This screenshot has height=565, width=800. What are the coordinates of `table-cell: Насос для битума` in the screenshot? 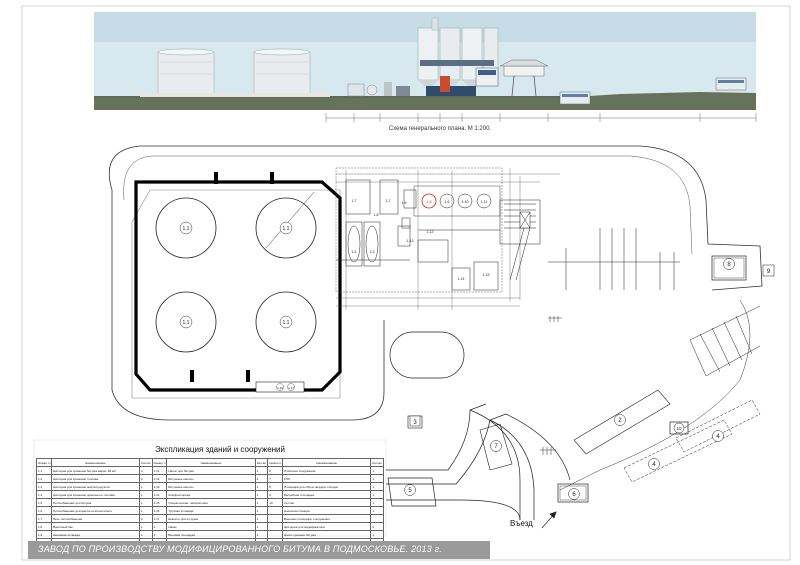 It's located at (211, 470).